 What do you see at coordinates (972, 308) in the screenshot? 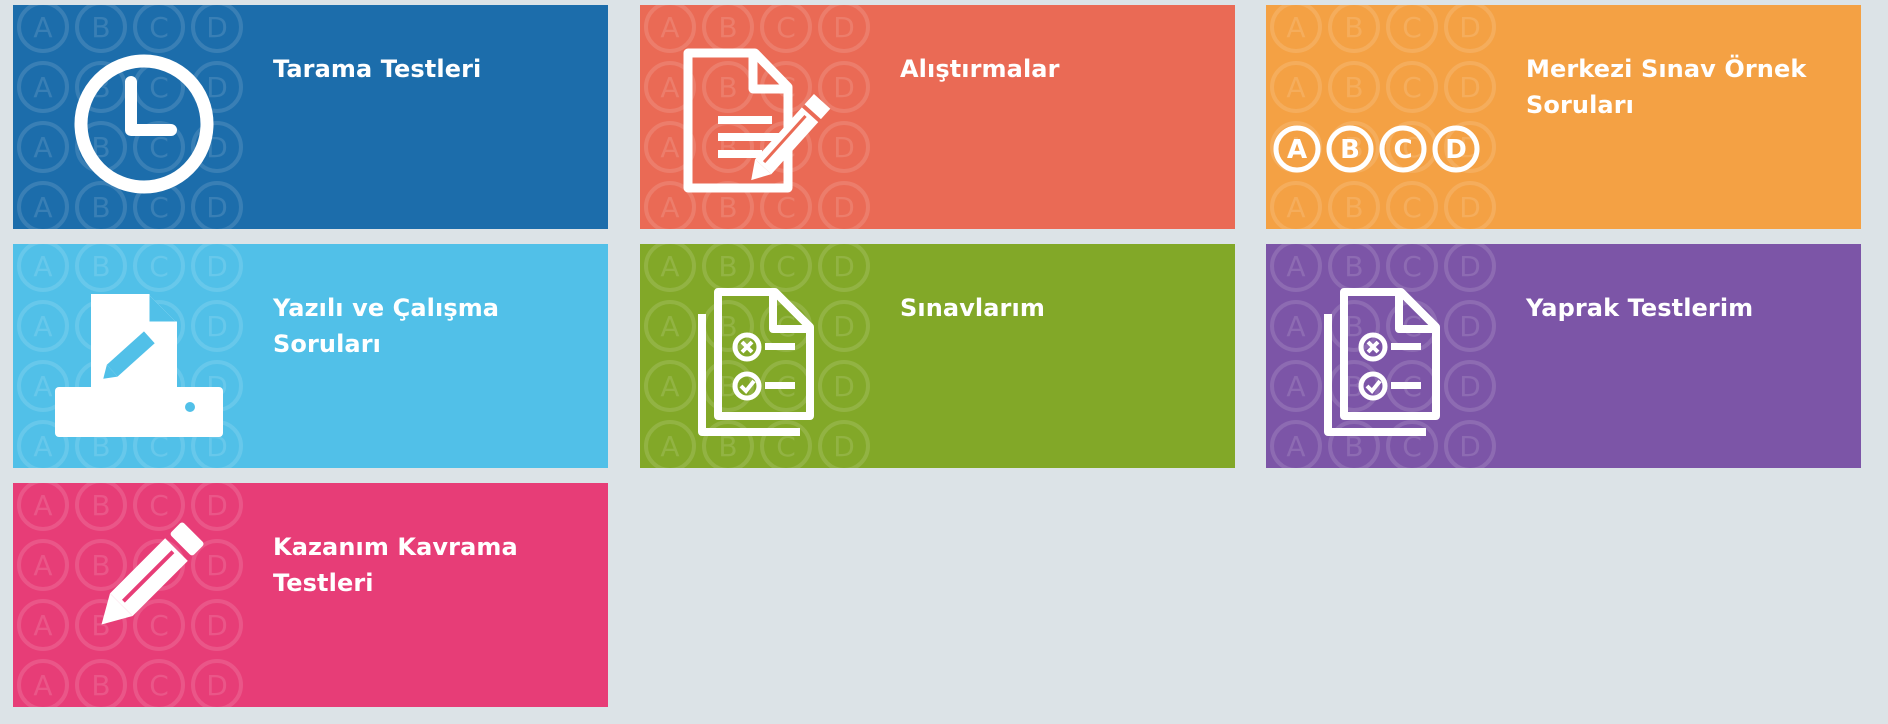
I see `tile-label: Sınavlarım` at bounding box center [972, 308].